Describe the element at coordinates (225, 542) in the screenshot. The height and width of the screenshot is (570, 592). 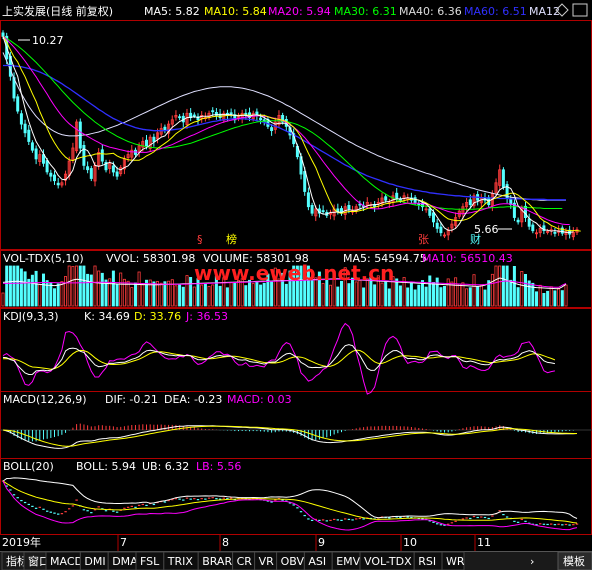
I see `time-label-month-8: 8` at that location.